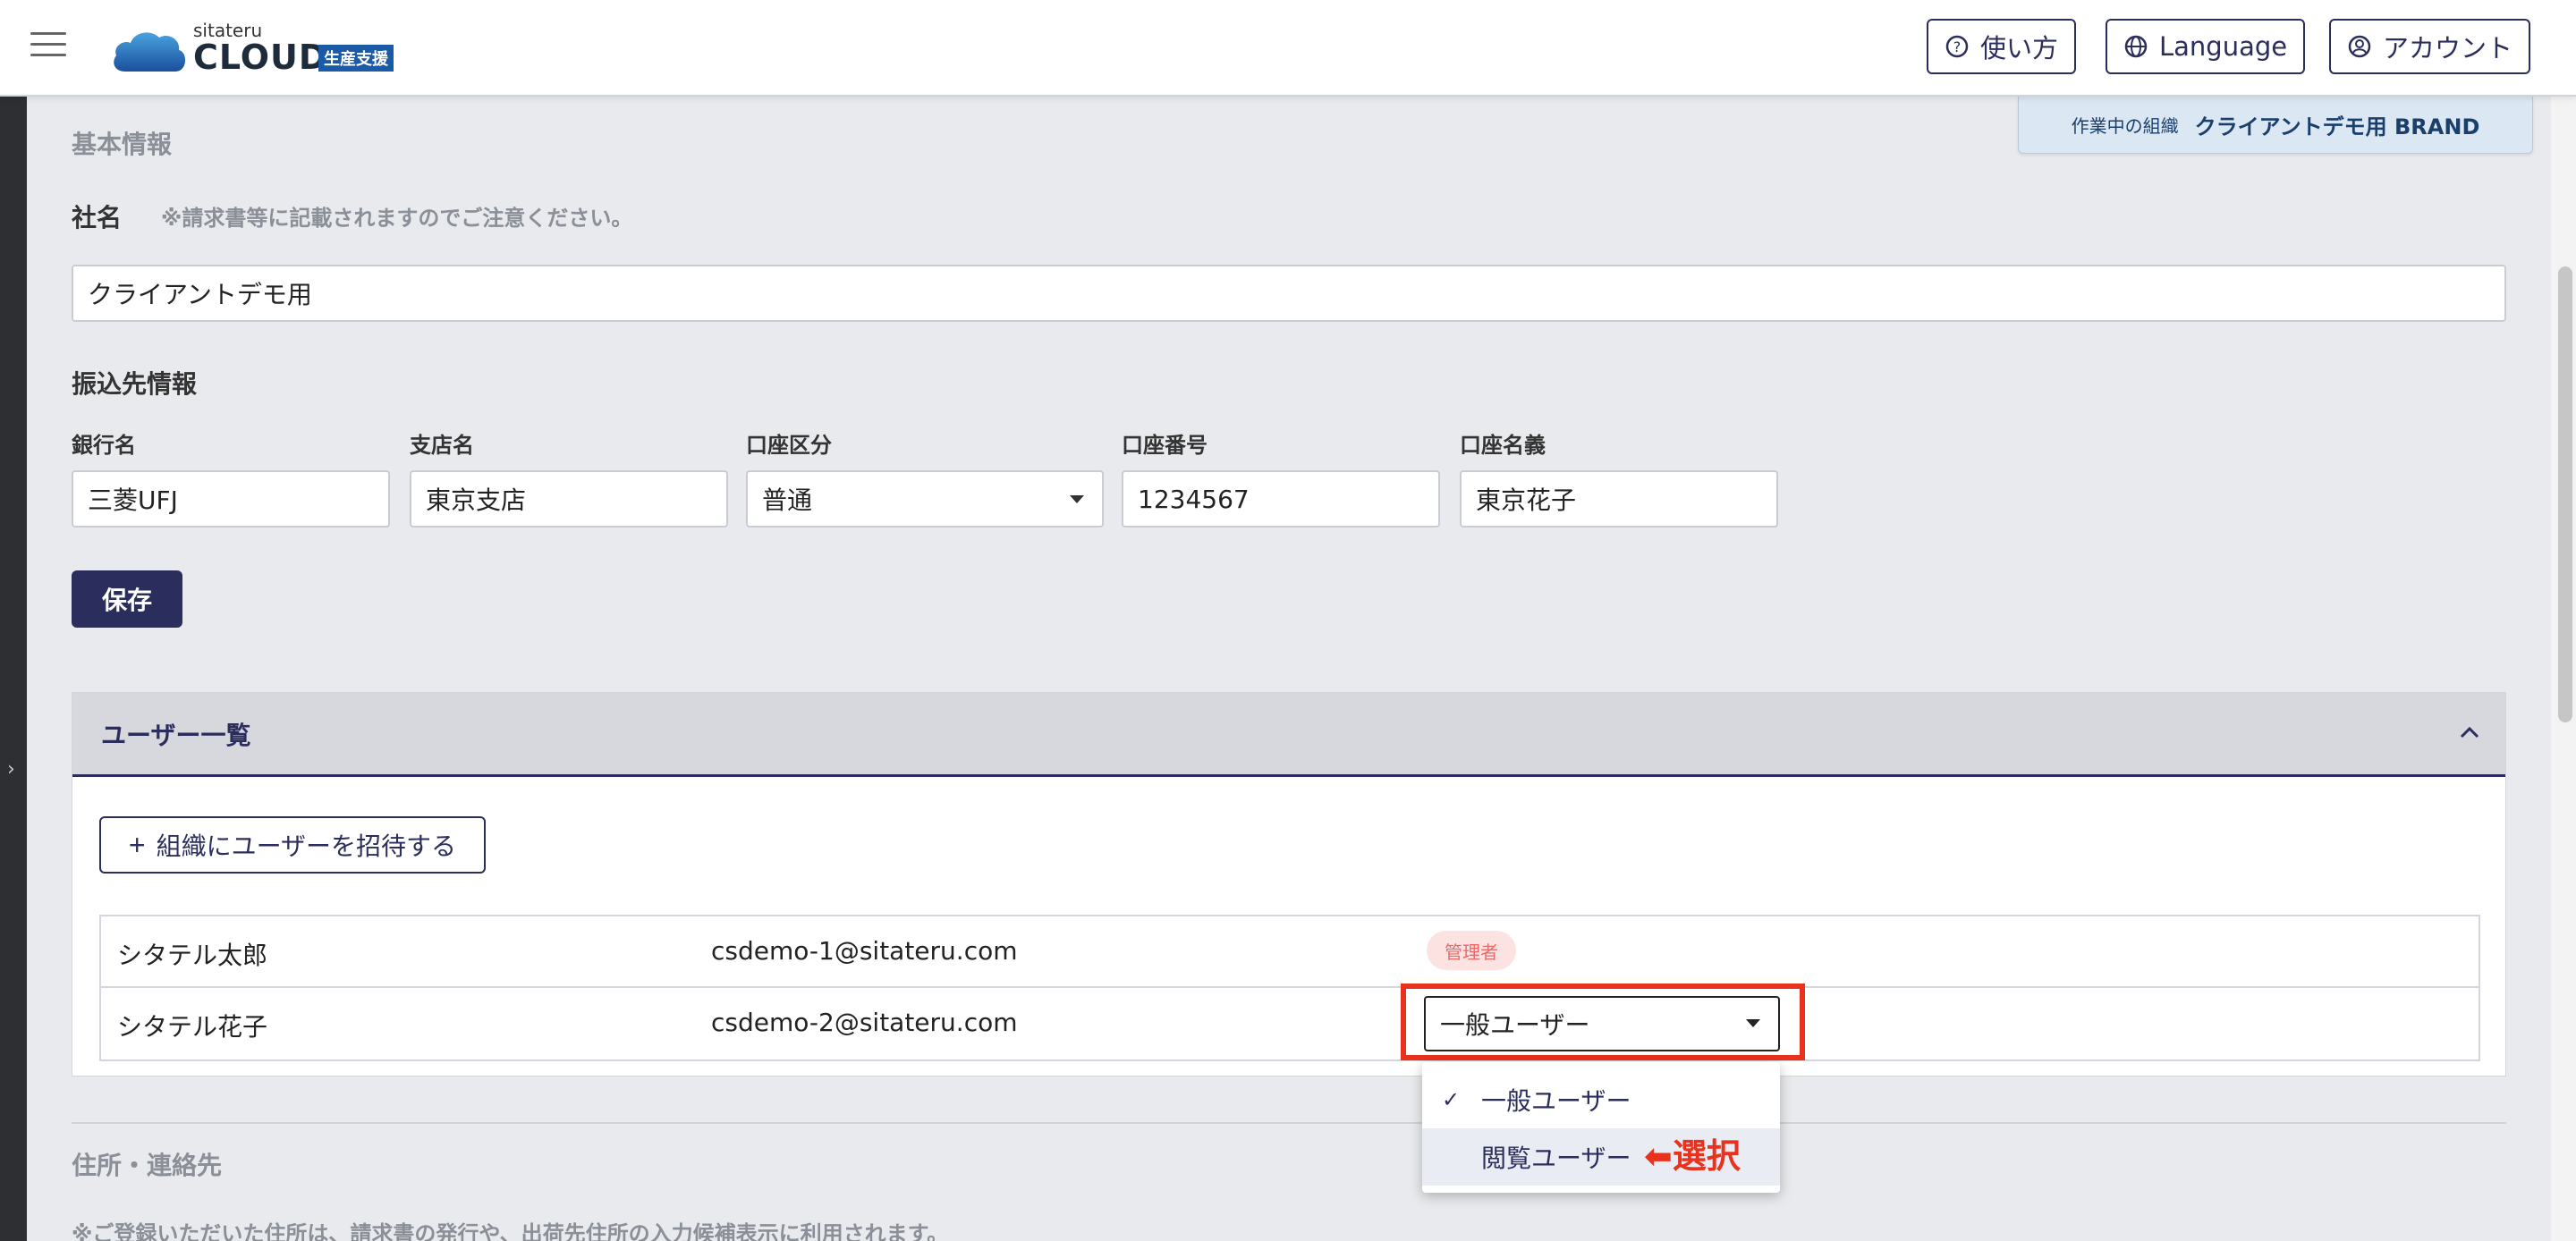  What do you see at coordinates (787, 500) in the screenshot?
I see `account-type-value: 普通` at bounding box center [787, 500].